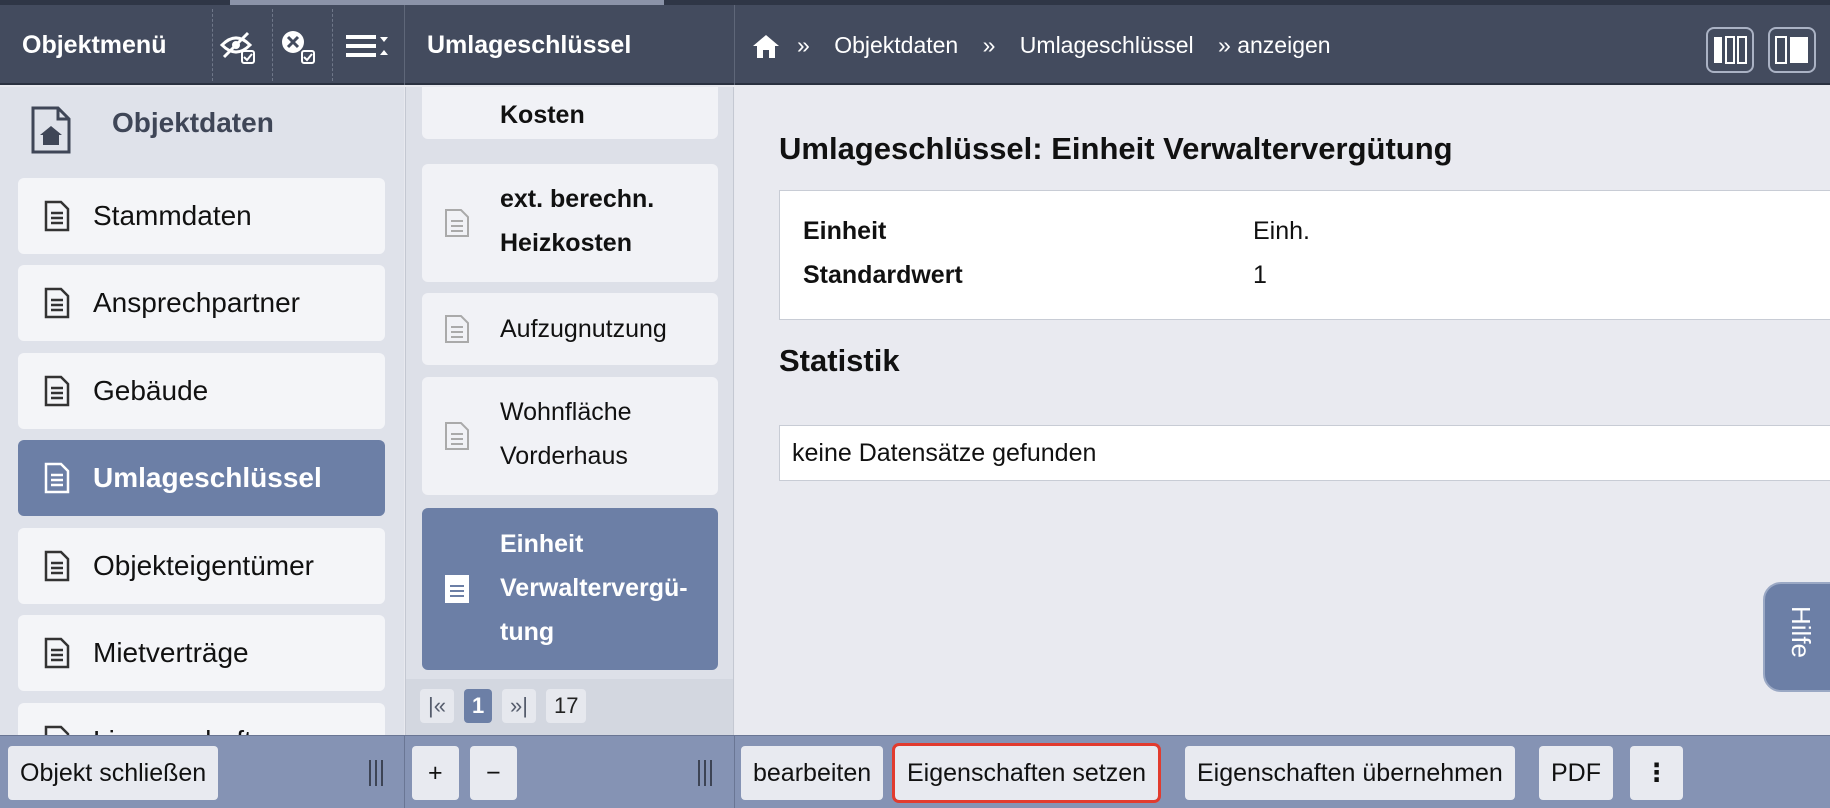 This screenshot has height=808, width=1830. Describe the element at coordinates (1274, 45) in the screenshot. I see `breadcrumb-anzeigen: » anzeigen` at that location.